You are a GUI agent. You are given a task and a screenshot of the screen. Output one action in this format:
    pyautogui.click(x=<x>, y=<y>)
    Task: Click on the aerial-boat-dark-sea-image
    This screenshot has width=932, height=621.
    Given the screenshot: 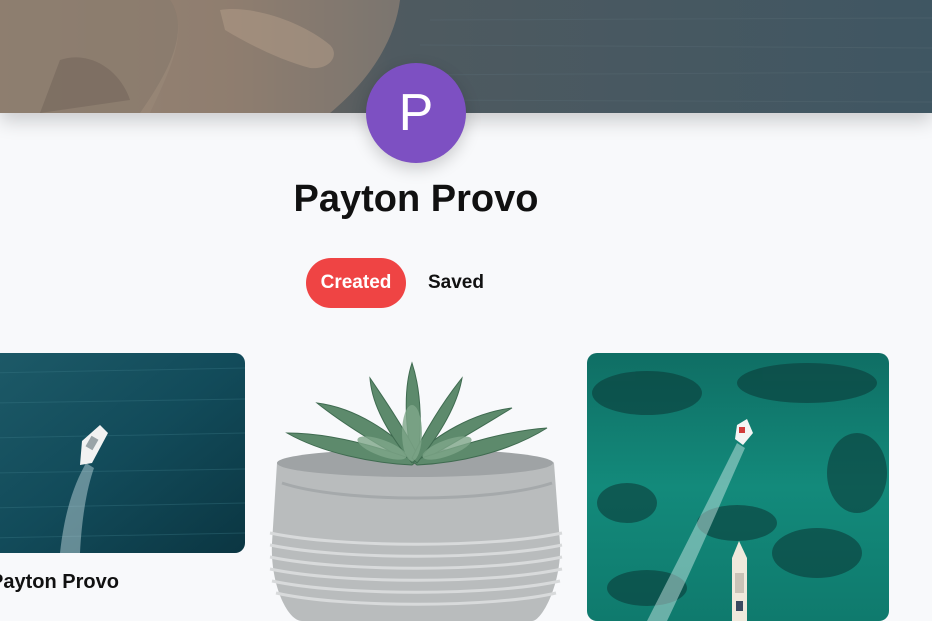 What is the action you would take?
    pyautogui.click(x=122, y=453)
    